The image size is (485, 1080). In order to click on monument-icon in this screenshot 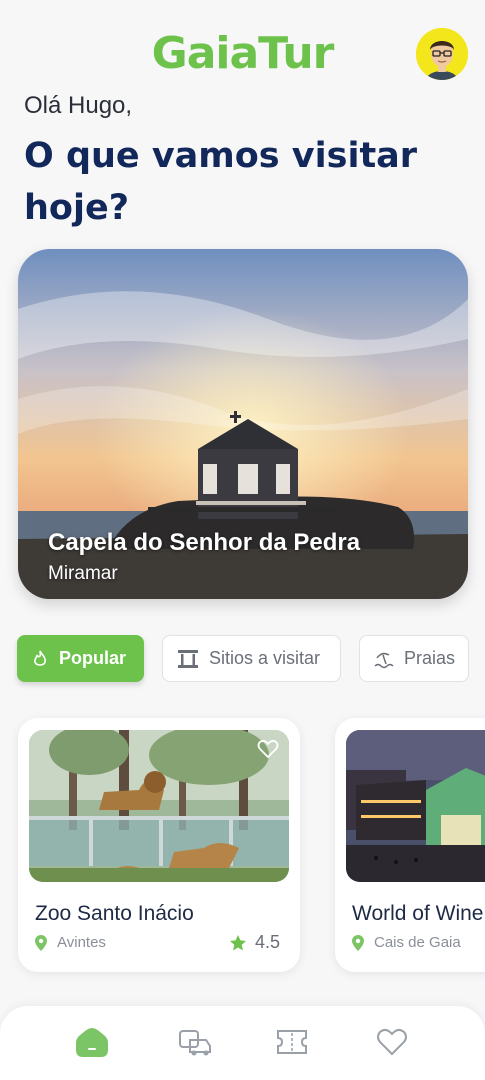, I will do `click(188, 659)`.